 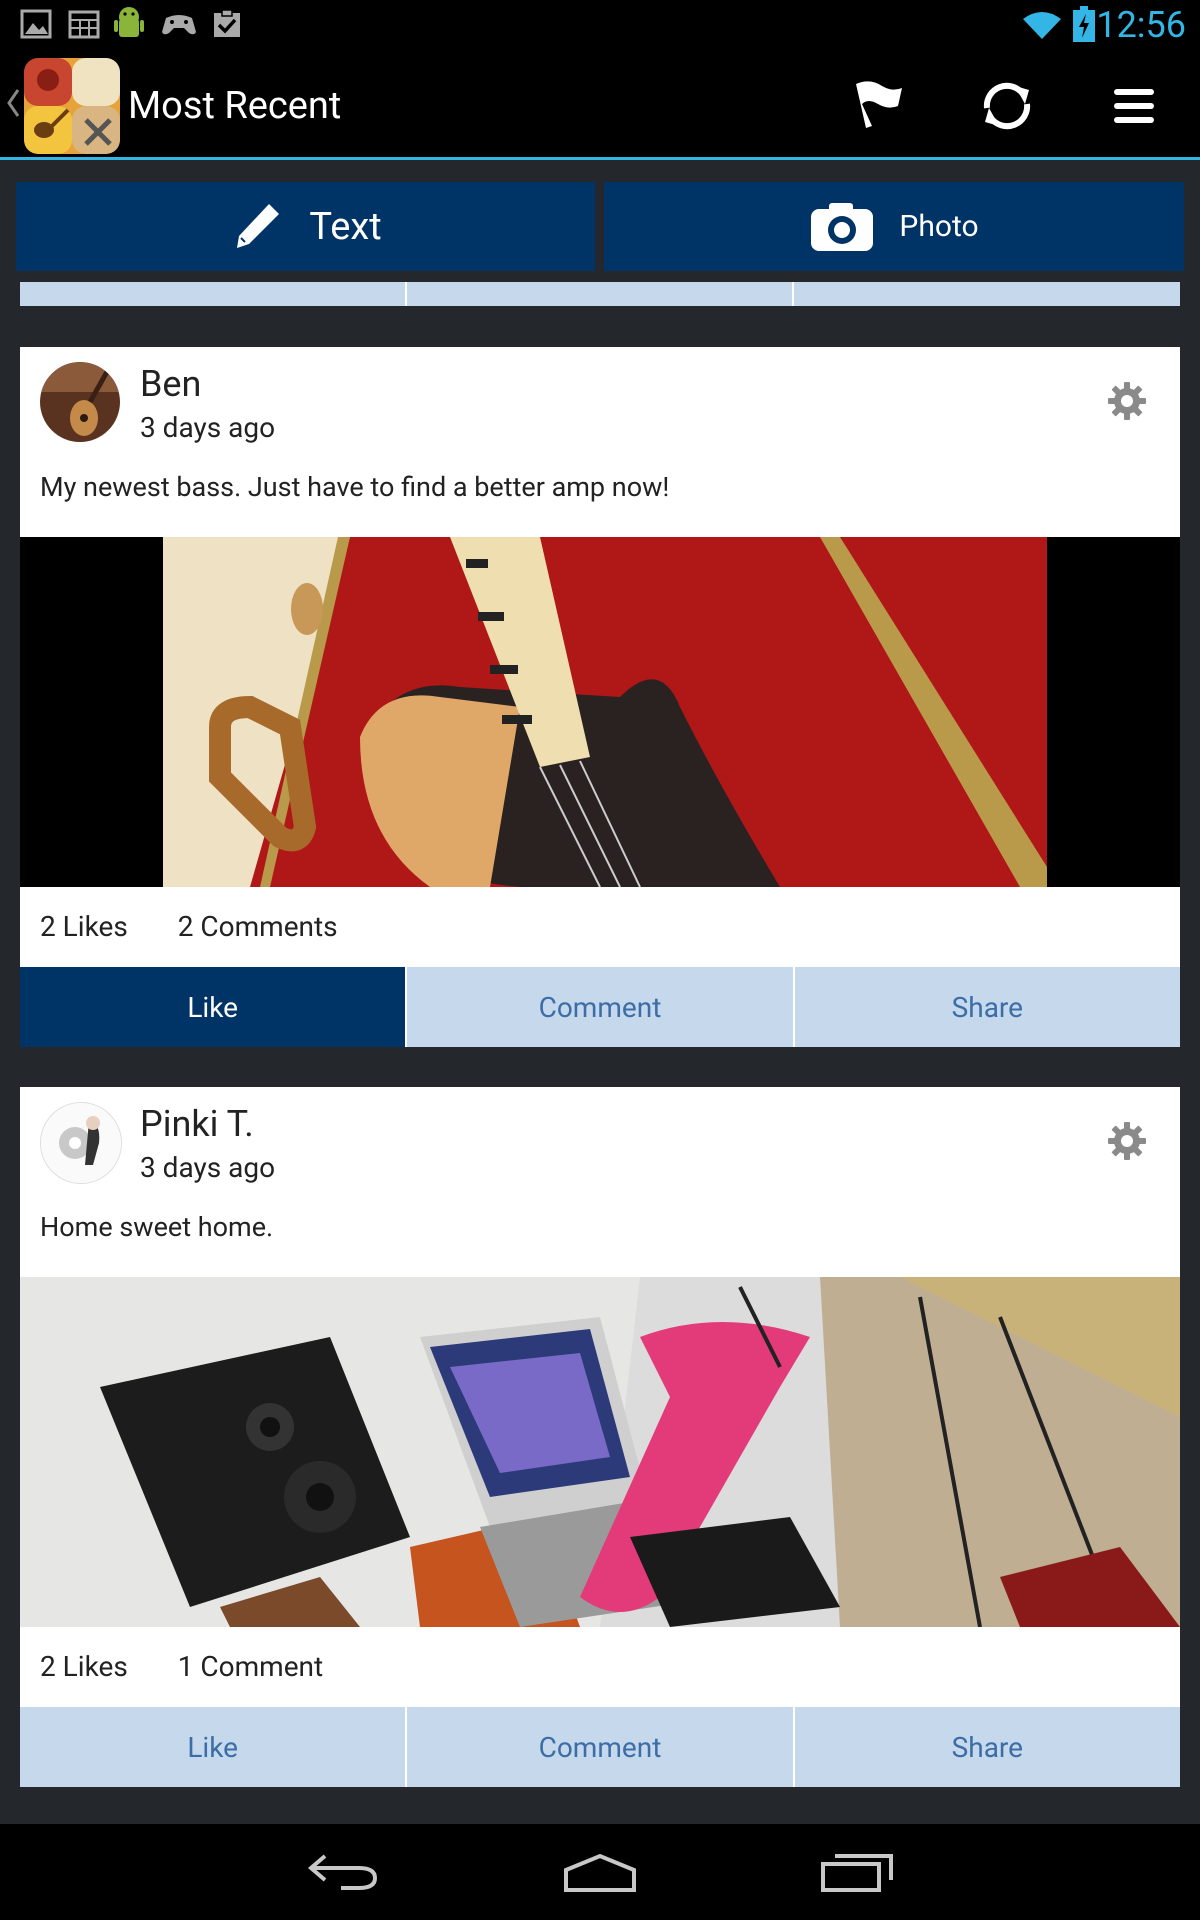 What do you see at coordinates (157, 1227) in the screenshot?
I see `post-text: Home sweet home.` at bounding box center [157, 1227].